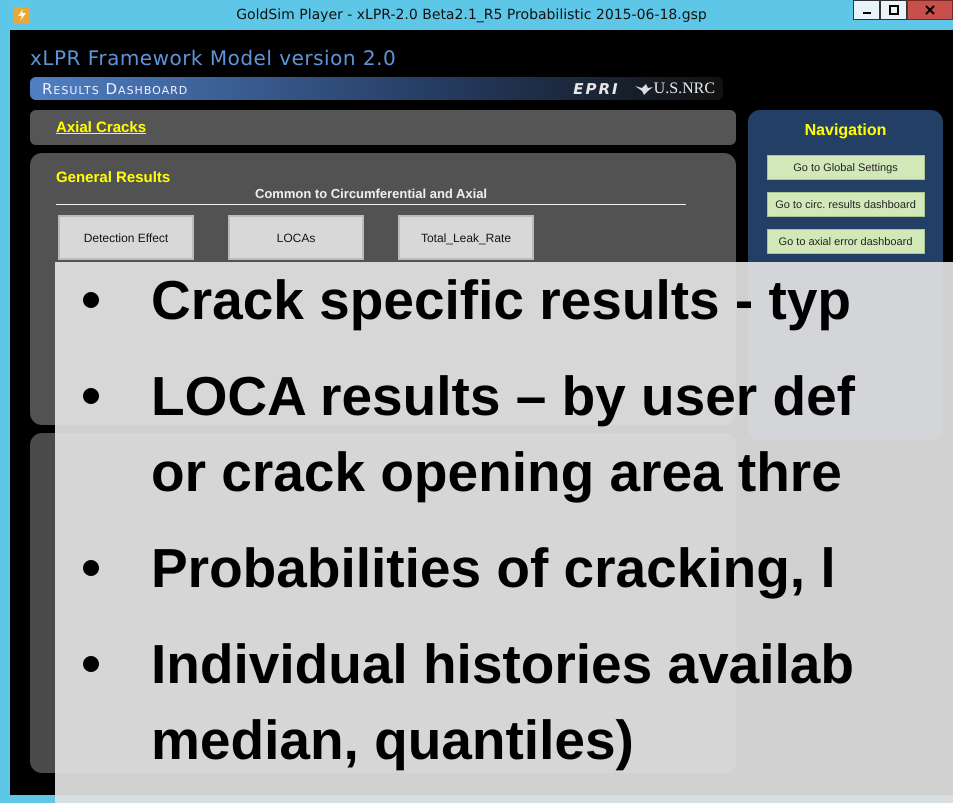 This screenshot has width=953, height=803. I want to click on close-icon, so click(930, 10).